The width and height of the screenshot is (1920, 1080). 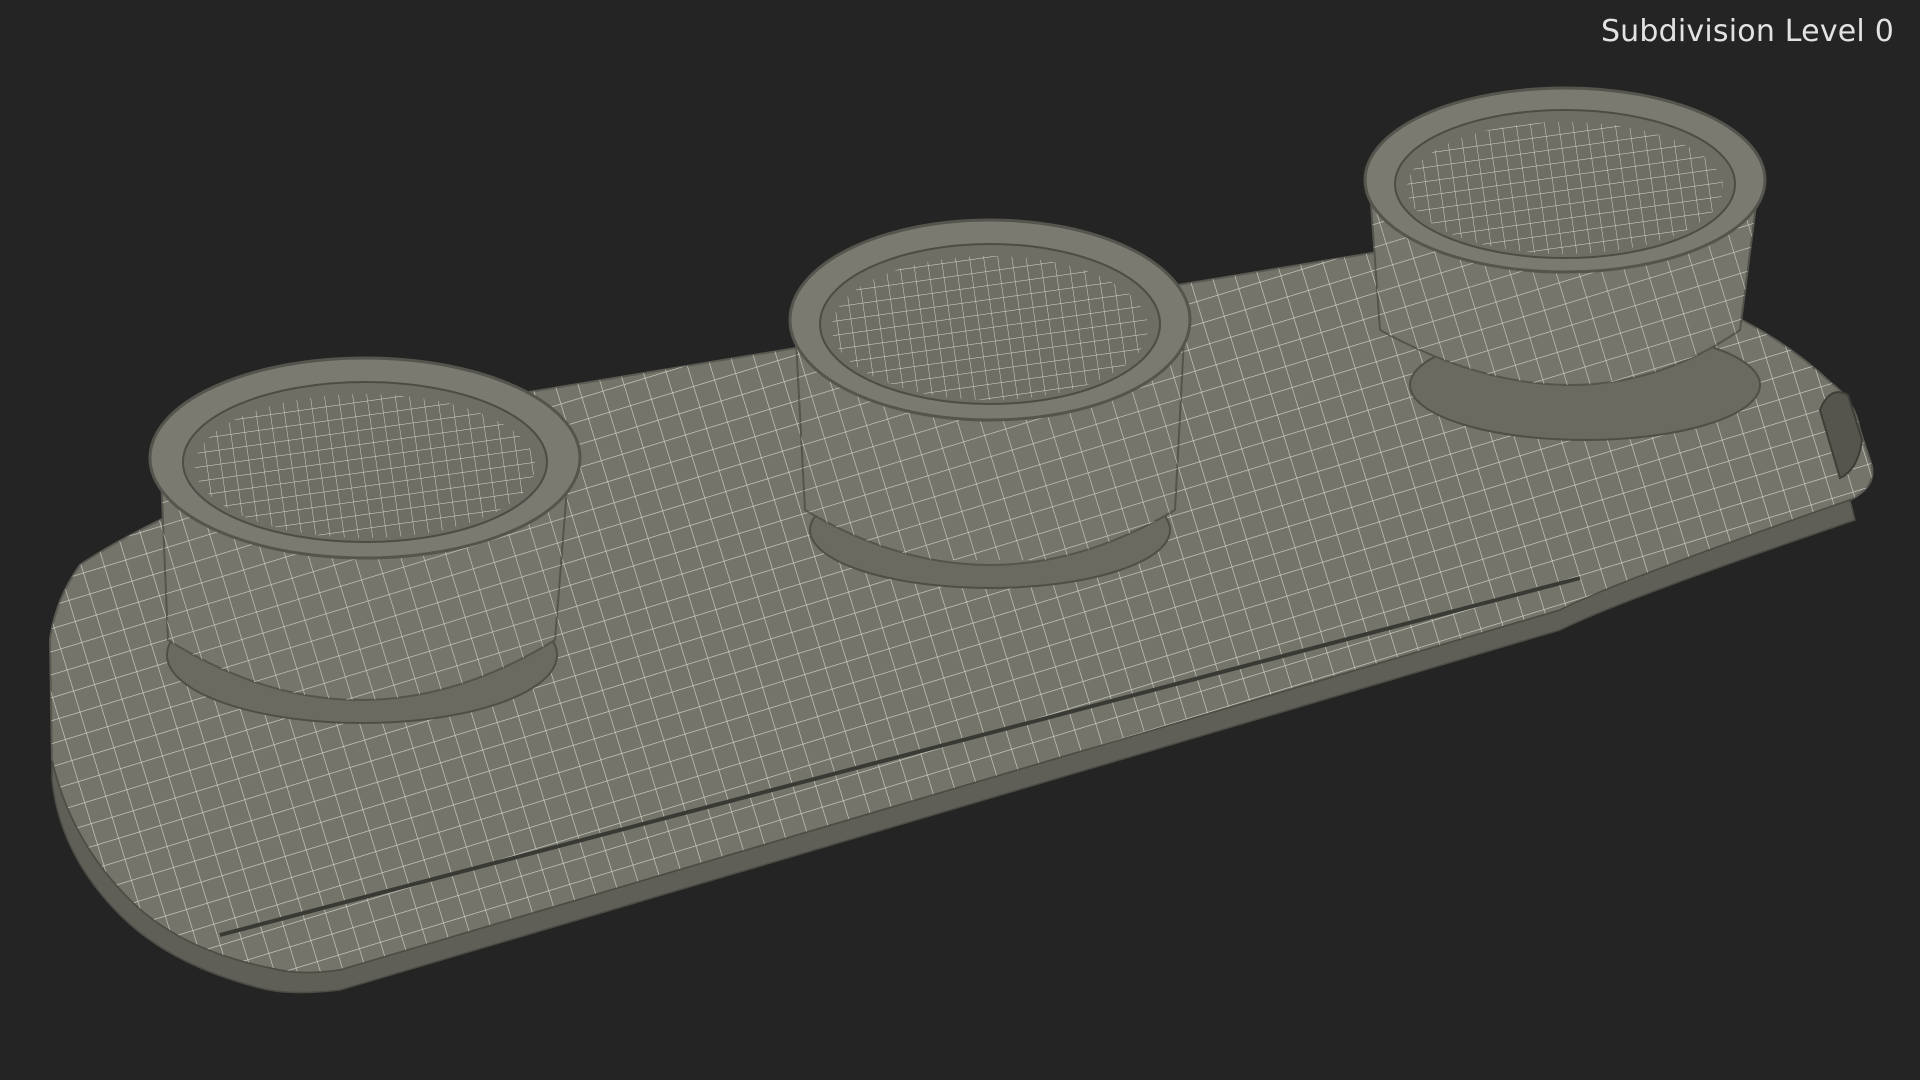 I want to click on cup-left, so click(x=365, y=540).